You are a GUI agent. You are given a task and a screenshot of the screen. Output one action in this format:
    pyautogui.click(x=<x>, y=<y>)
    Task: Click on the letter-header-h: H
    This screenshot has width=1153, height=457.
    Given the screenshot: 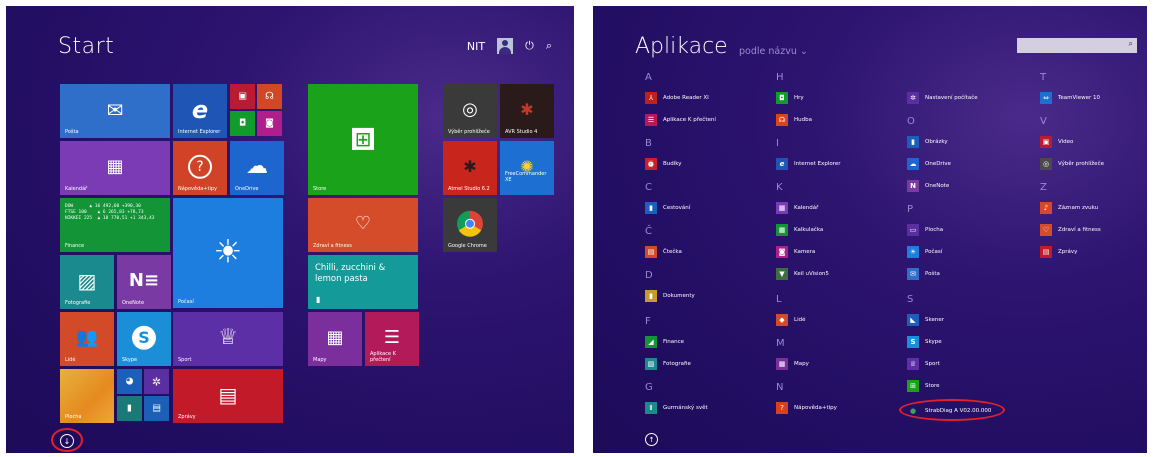 What is the action you would take?
    pyautogui.click(x=780, y=77)
    